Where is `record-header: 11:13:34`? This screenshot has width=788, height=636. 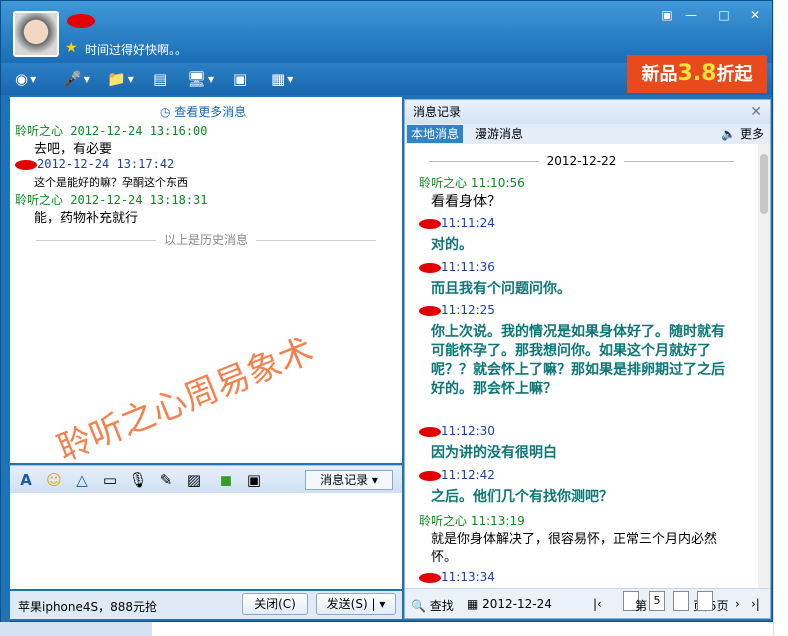
record-header: 11:13:34 is located at coordinates (457, 577).